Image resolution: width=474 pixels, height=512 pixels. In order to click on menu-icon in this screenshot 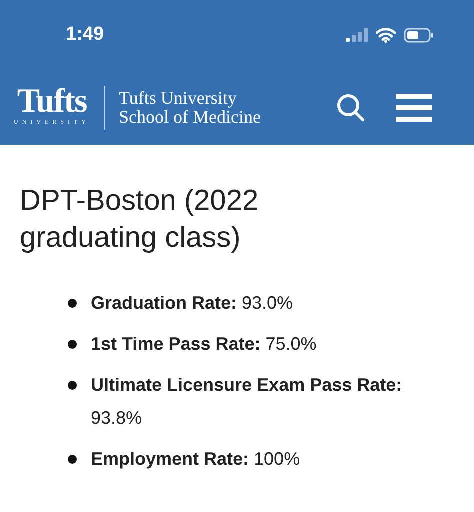, I will do `click(414, 108)`.